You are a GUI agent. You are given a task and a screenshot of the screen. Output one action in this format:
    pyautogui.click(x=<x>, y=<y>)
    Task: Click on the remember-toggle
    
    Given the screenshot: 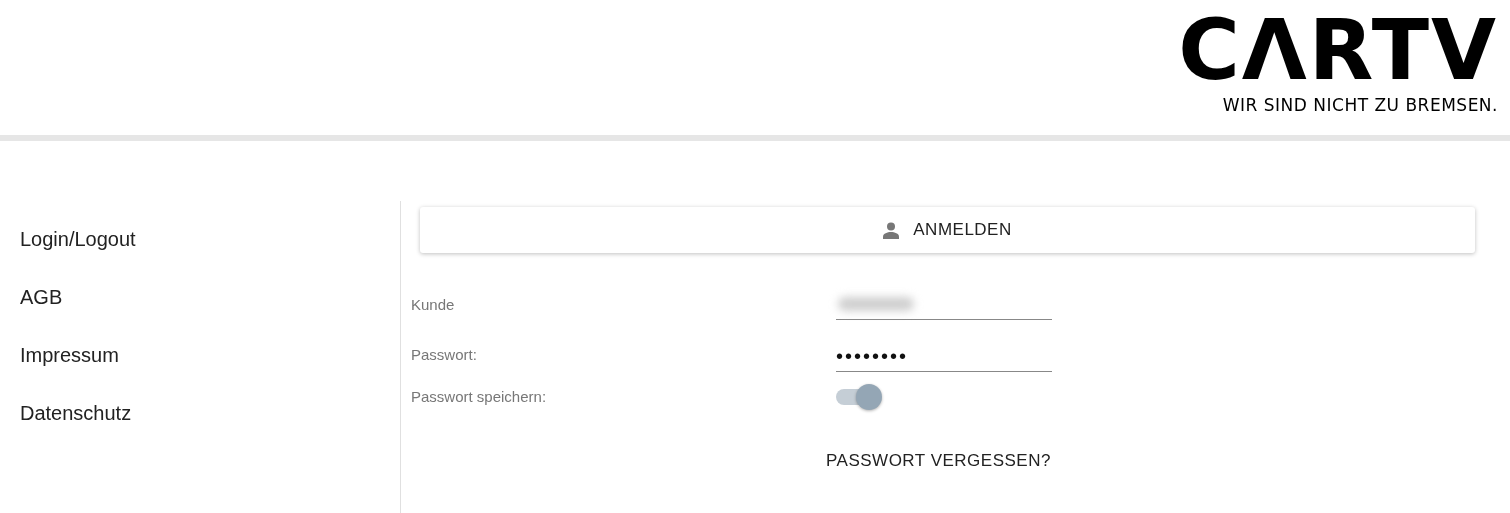 What is the action you would take?
    pyautogui.click(x=859, y=397)
    